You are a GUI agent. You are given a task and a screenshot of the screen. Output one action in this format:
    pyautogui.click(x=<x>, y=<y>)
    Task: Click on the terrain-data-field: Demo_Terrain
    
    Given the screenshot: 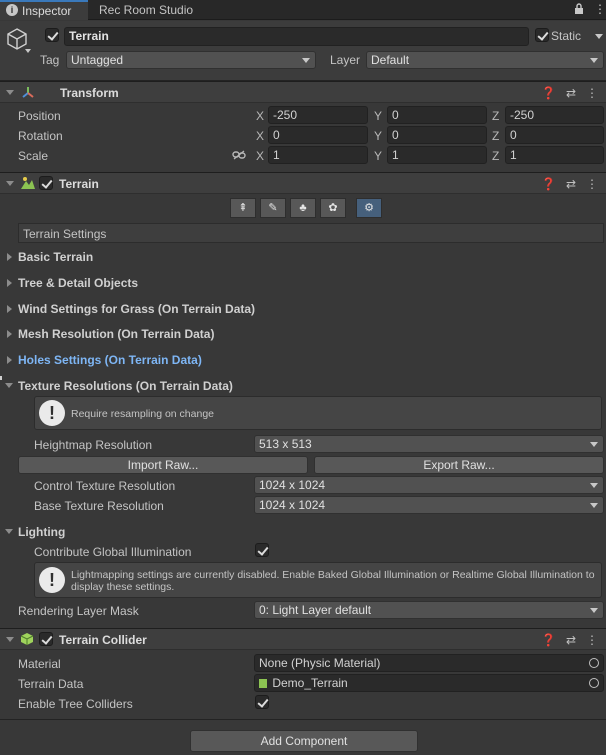 What is the action you would take?
    pyautogui.click(x=429, y=683)
    